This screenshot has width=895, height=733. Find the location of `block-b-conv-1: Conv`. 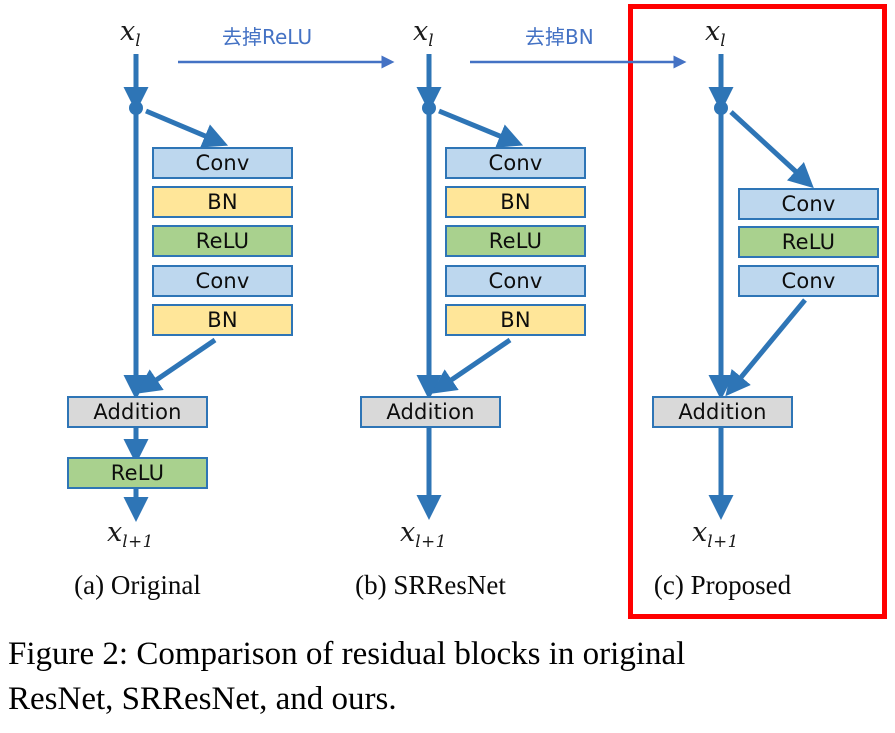

block-b-conv-1: Conv is located at coordinates (515, 163).